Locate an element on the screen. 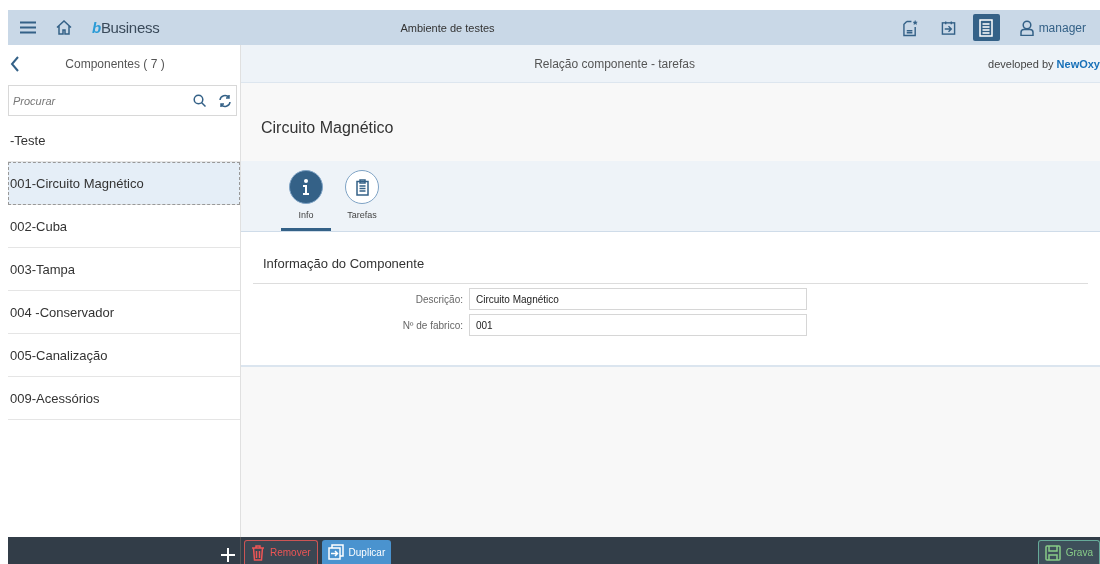  search-icon is located at coordinates (199, 100).